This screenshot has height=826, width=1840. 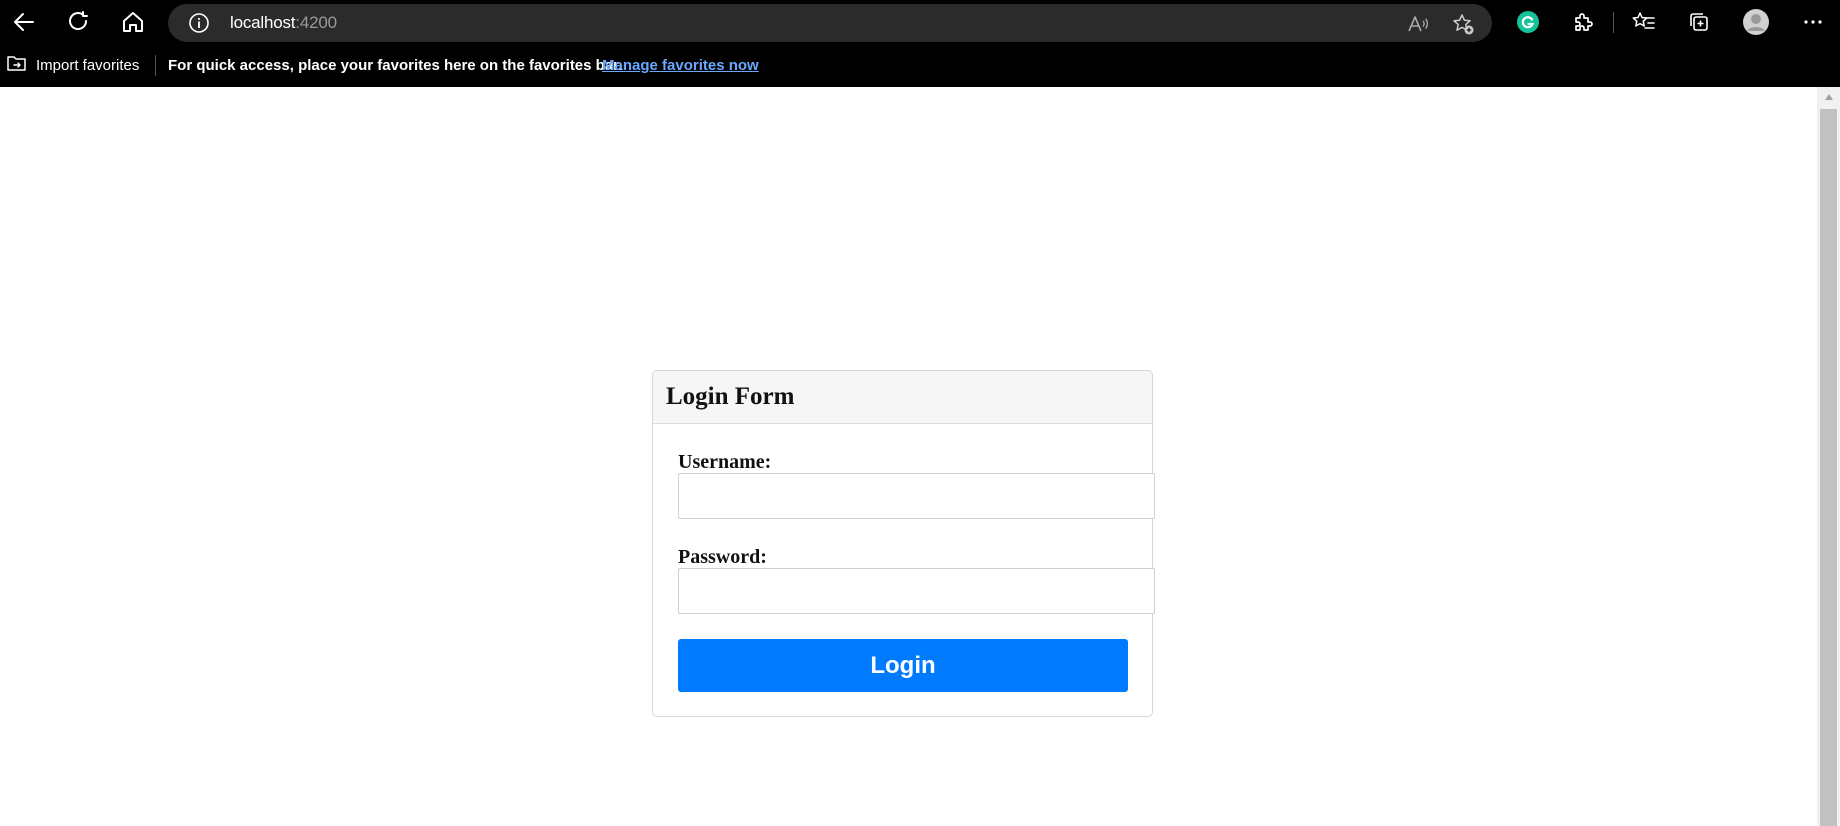 I want to click on login-form-title: Login Form, so click(x=730, y=396).